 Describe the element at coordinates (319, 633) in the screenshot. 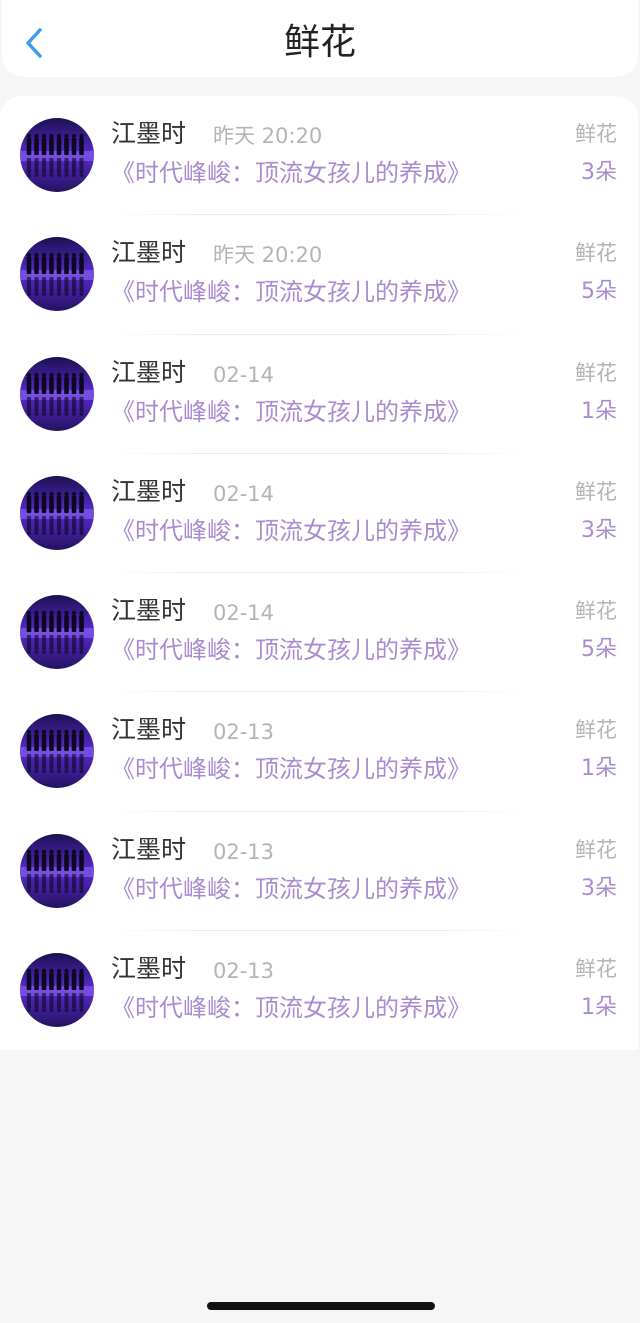

I see `list-item: 江墨时 02-14 《时代峰峻：顶流女孩儿的养成》 鲜花 5朵` at that location.